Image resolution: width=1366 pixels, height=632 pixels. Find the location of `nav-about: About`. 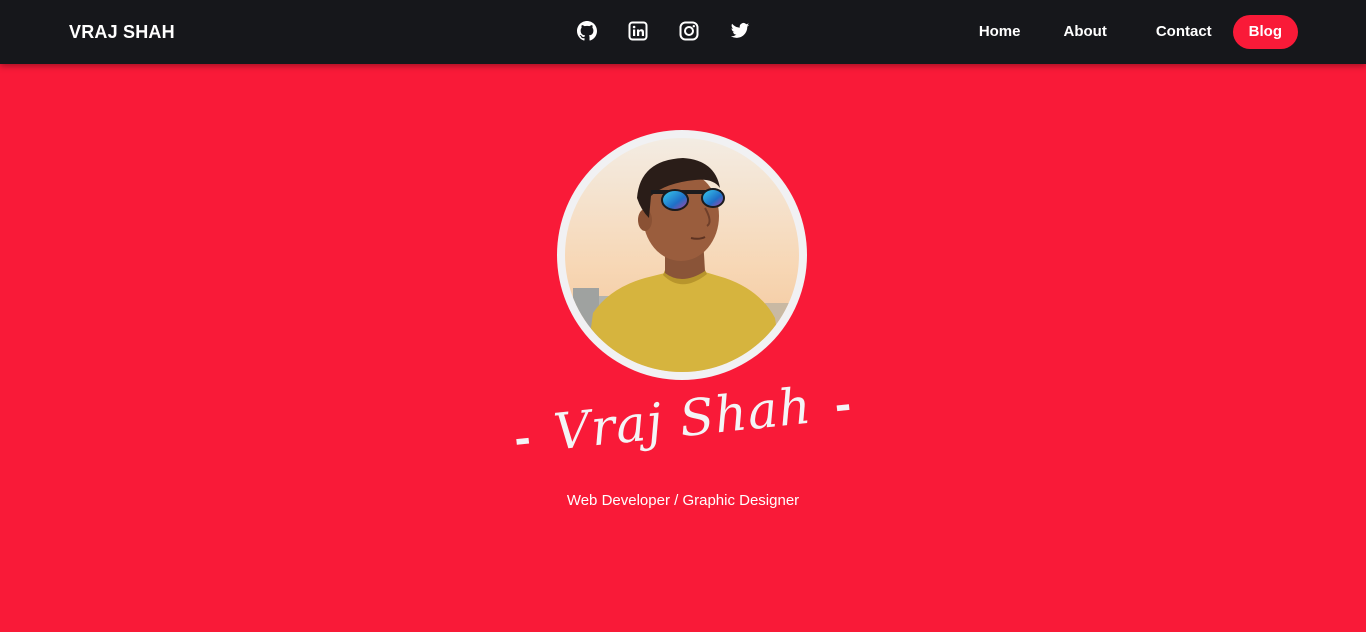

nav-about: About is located at coordinates (1085, 32).